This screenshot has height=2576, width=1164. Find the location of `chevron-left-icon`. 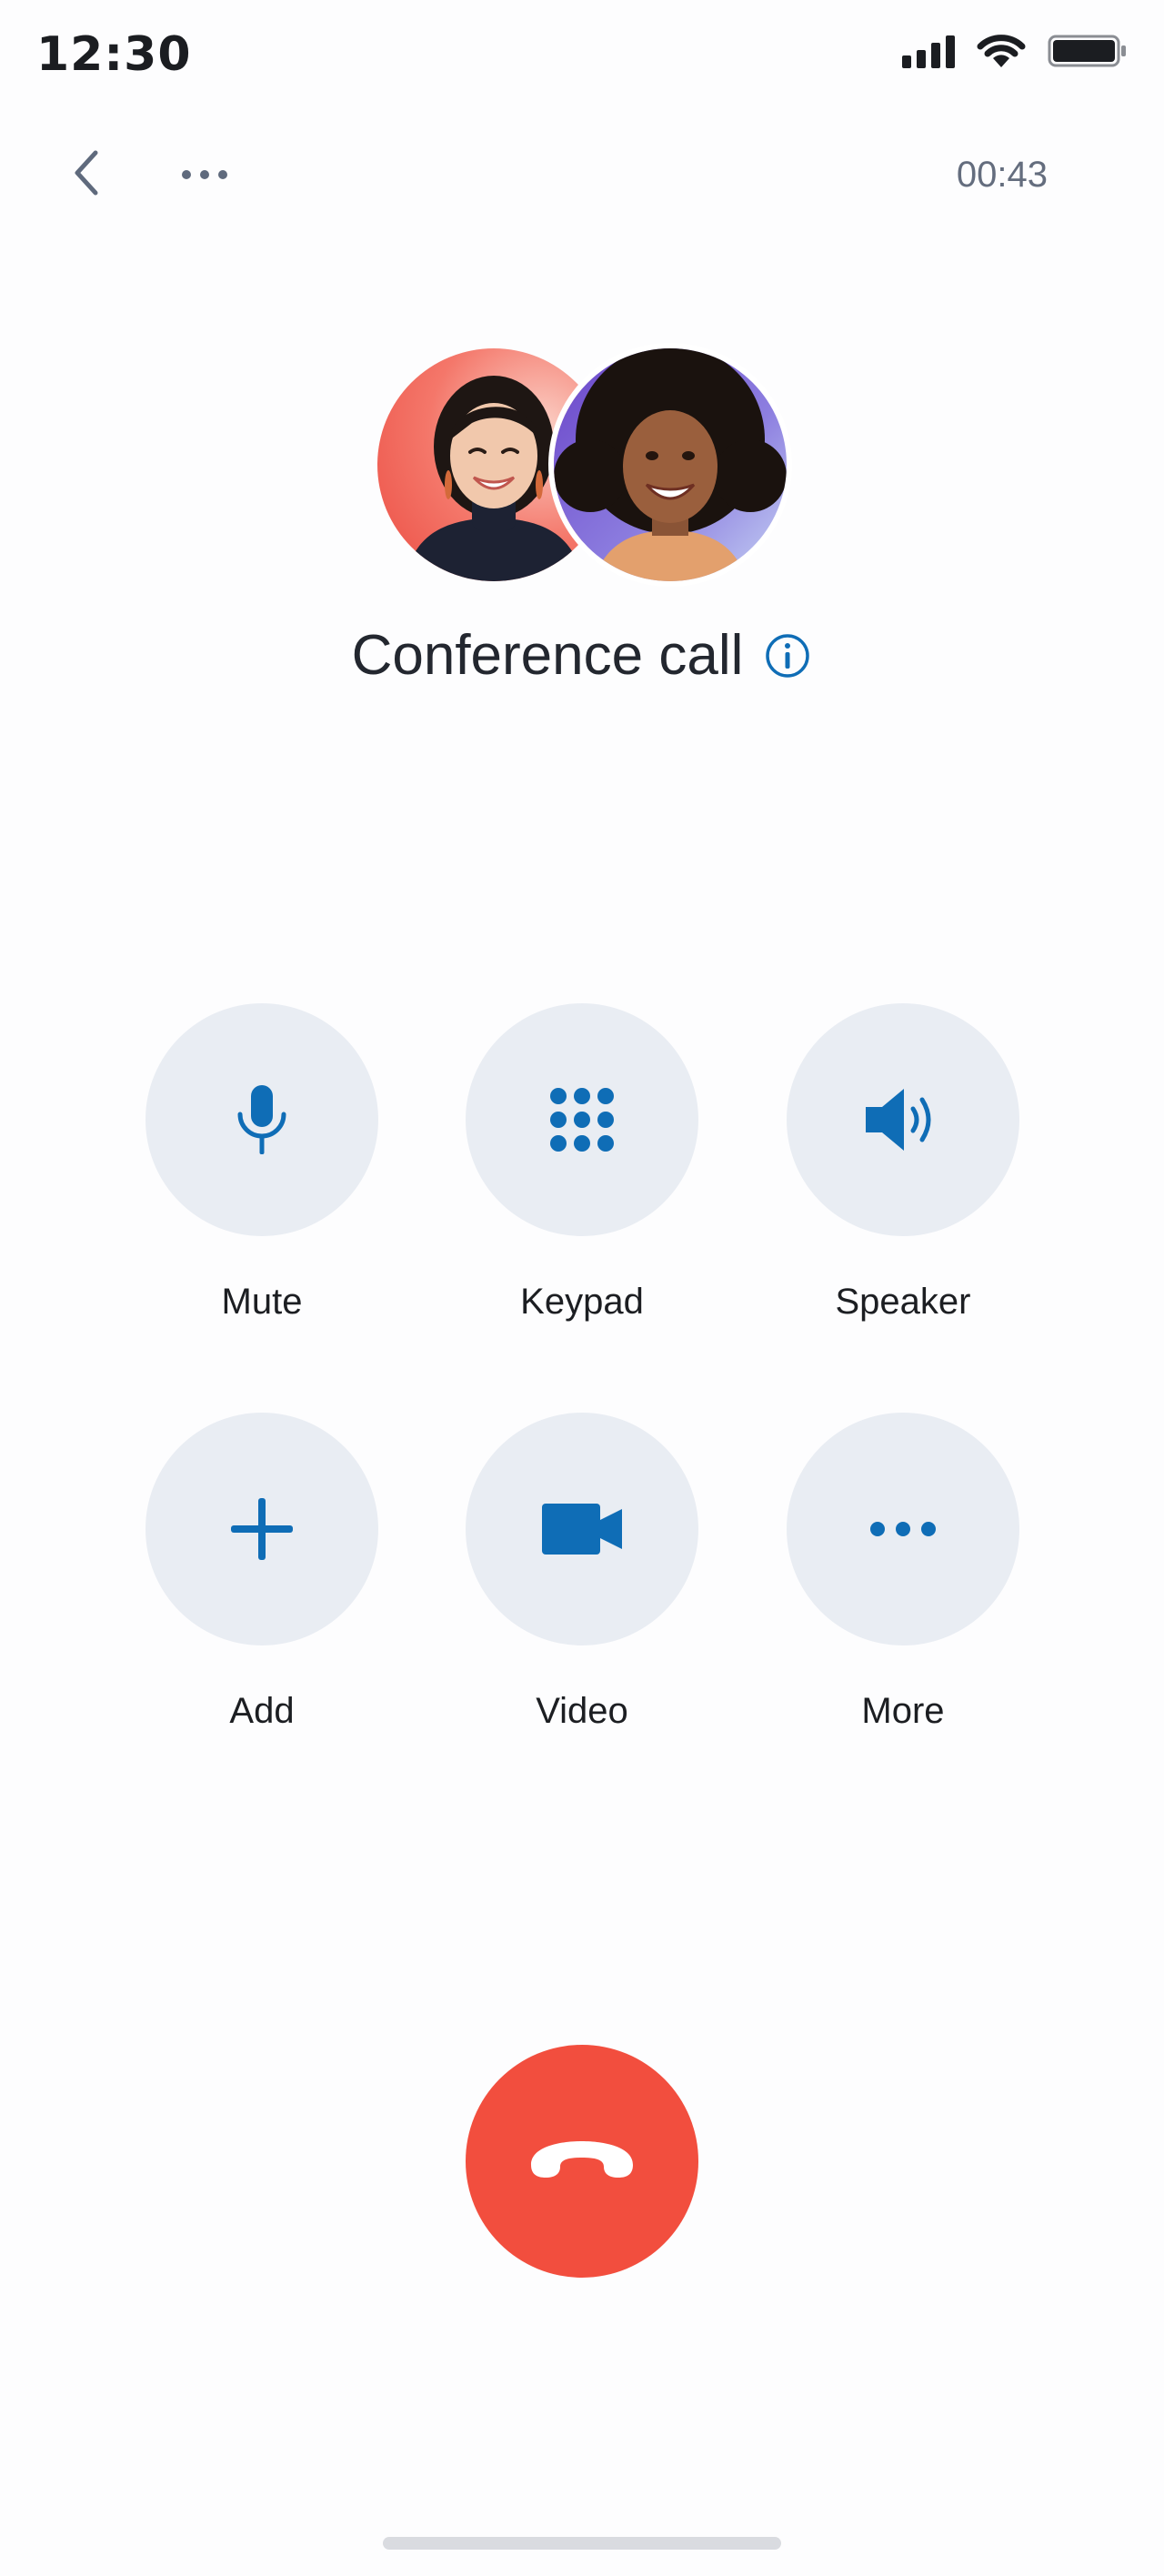

chevron-left-icon is located at coordinates (86, 173).